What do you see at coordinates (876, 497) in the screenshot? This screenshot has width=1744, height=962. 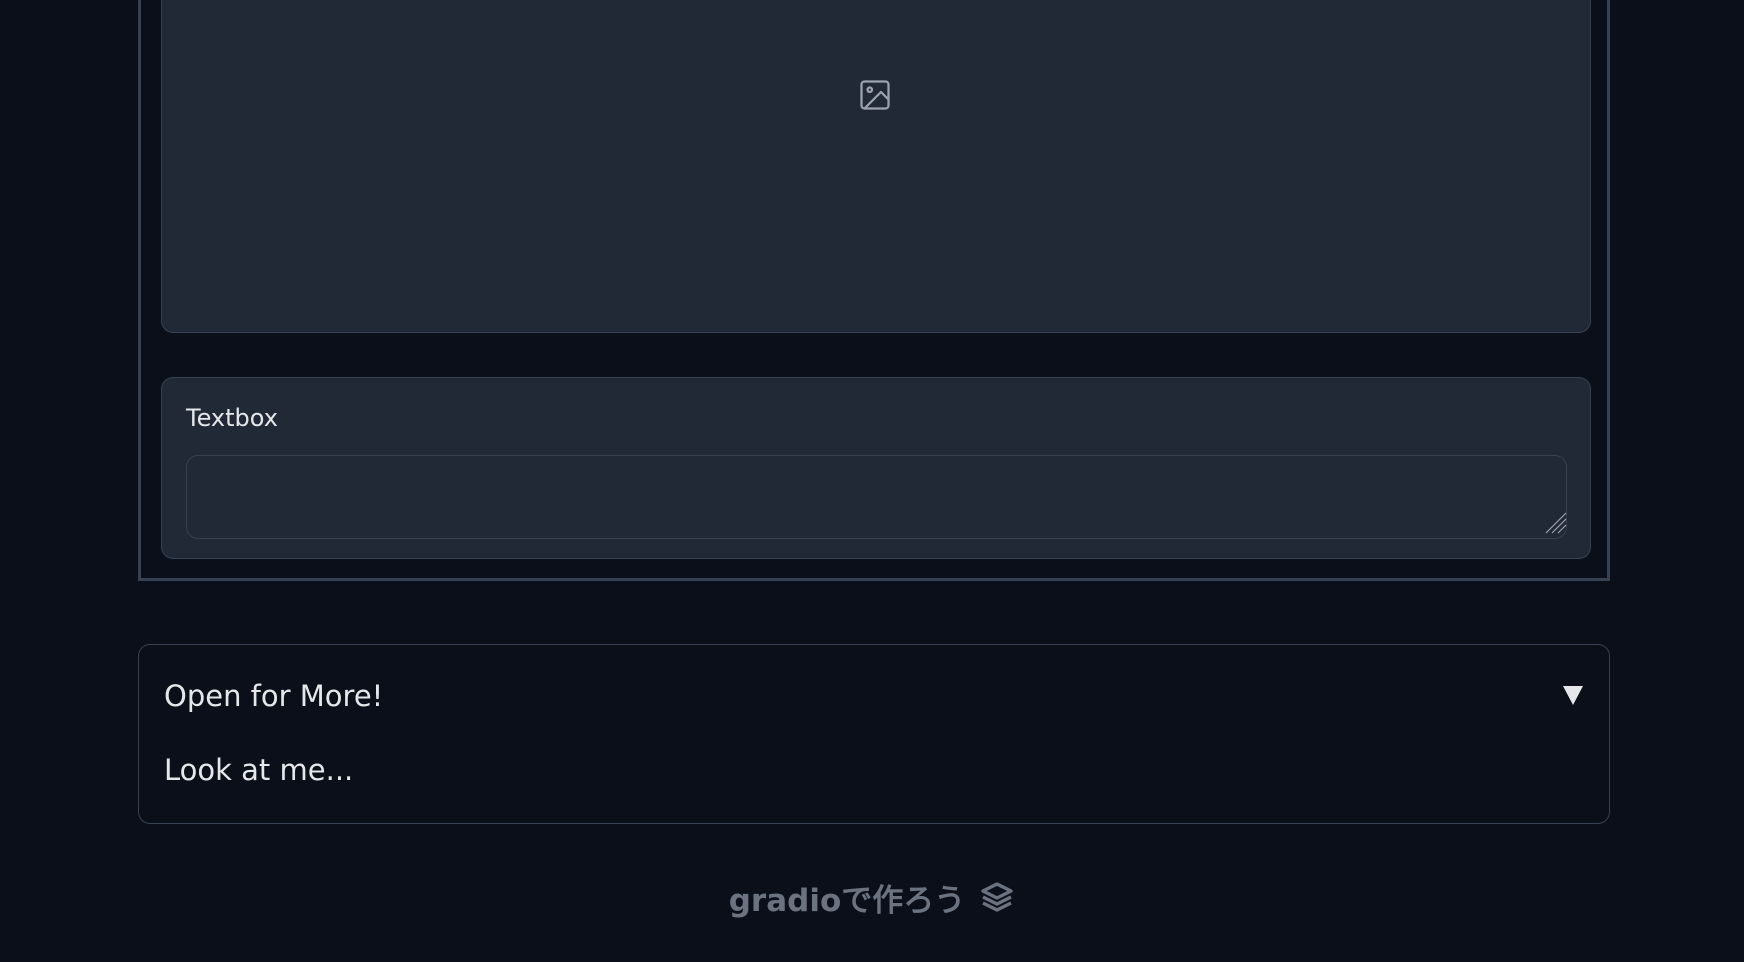 I see `textbox-input` at bounding box center [876, 497].